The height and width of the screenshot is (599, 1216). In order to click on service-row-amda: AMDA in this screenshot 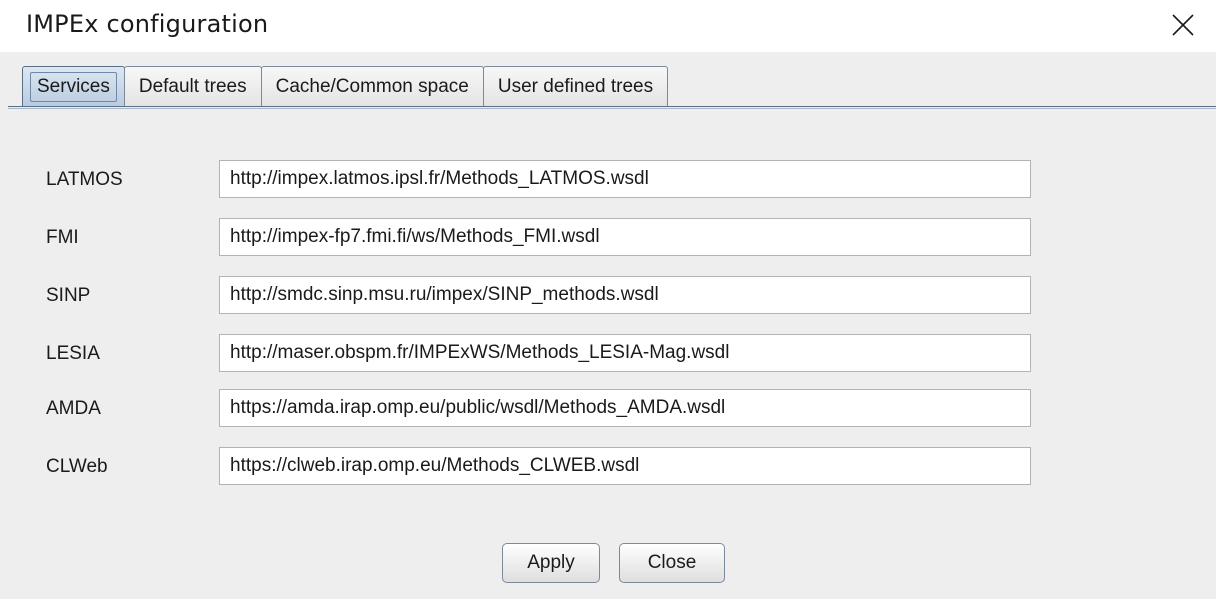, I will do `click(539, 409)`.